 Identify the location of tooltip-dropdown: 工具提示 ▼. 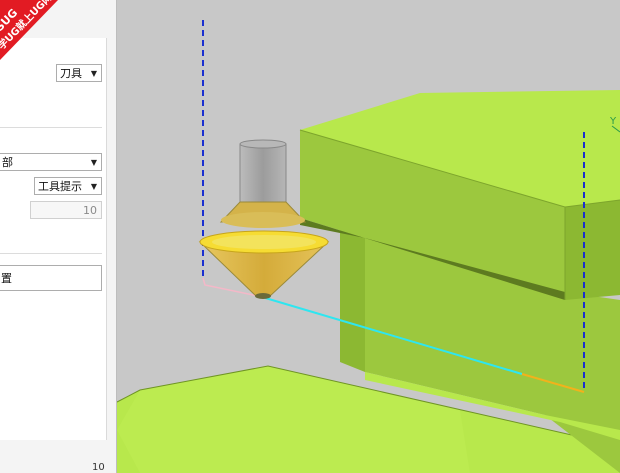
(68, 186).